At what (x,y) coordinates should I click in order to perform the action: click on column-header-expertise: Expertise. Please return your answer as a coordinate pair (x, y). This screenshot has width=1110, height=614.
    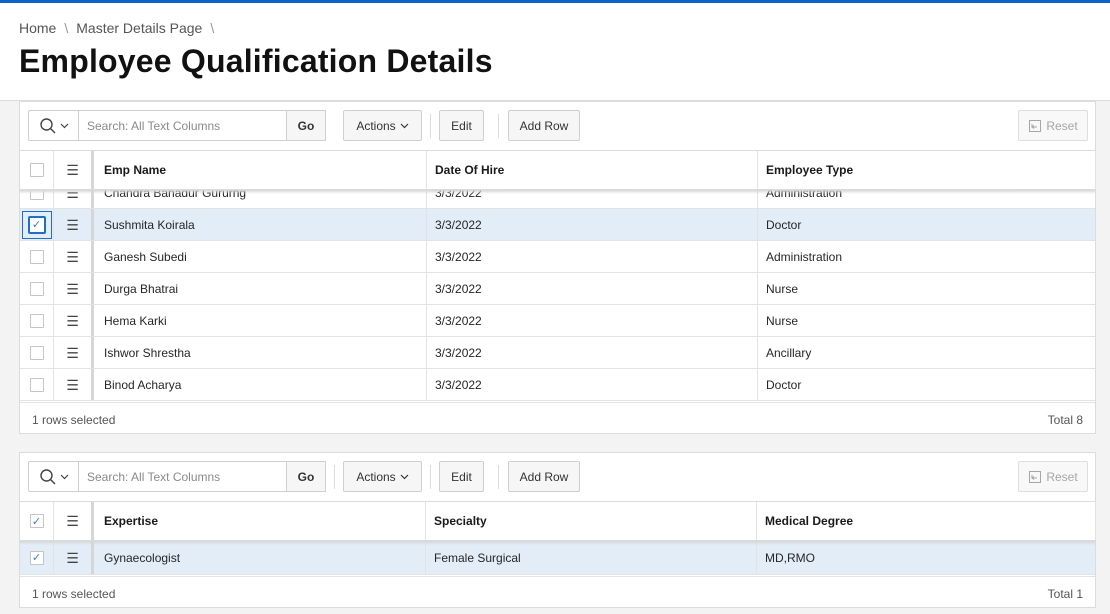
    Looking at the image, I should click on (260, 521).